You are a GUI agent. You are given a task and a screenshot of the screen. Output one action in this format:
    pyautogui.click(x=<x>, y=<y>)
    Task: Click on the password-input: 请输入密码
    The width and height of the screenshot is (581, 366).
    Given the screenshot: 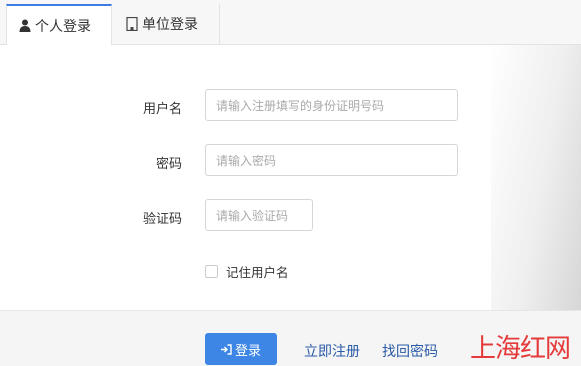 What is the action you would take?
    pyautogui.click(x=331, y=160)
    